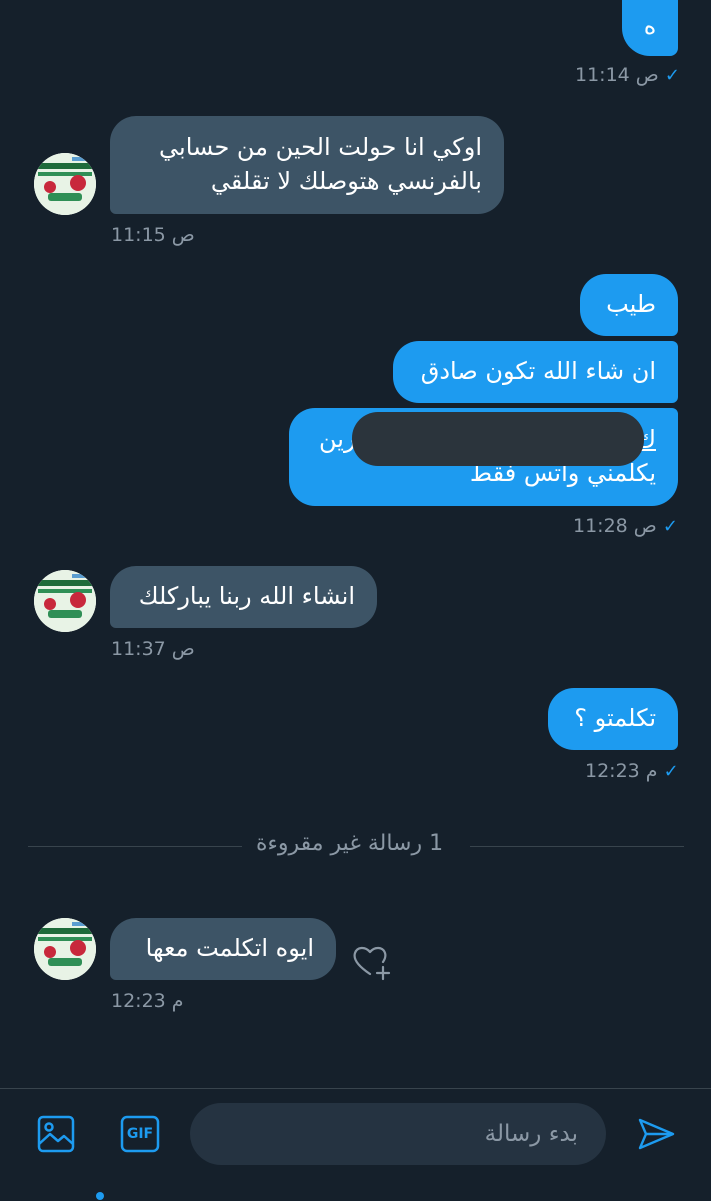 This screenshot has height=1201, width=711. I want to click on message-text: ه, so click(650, 26).